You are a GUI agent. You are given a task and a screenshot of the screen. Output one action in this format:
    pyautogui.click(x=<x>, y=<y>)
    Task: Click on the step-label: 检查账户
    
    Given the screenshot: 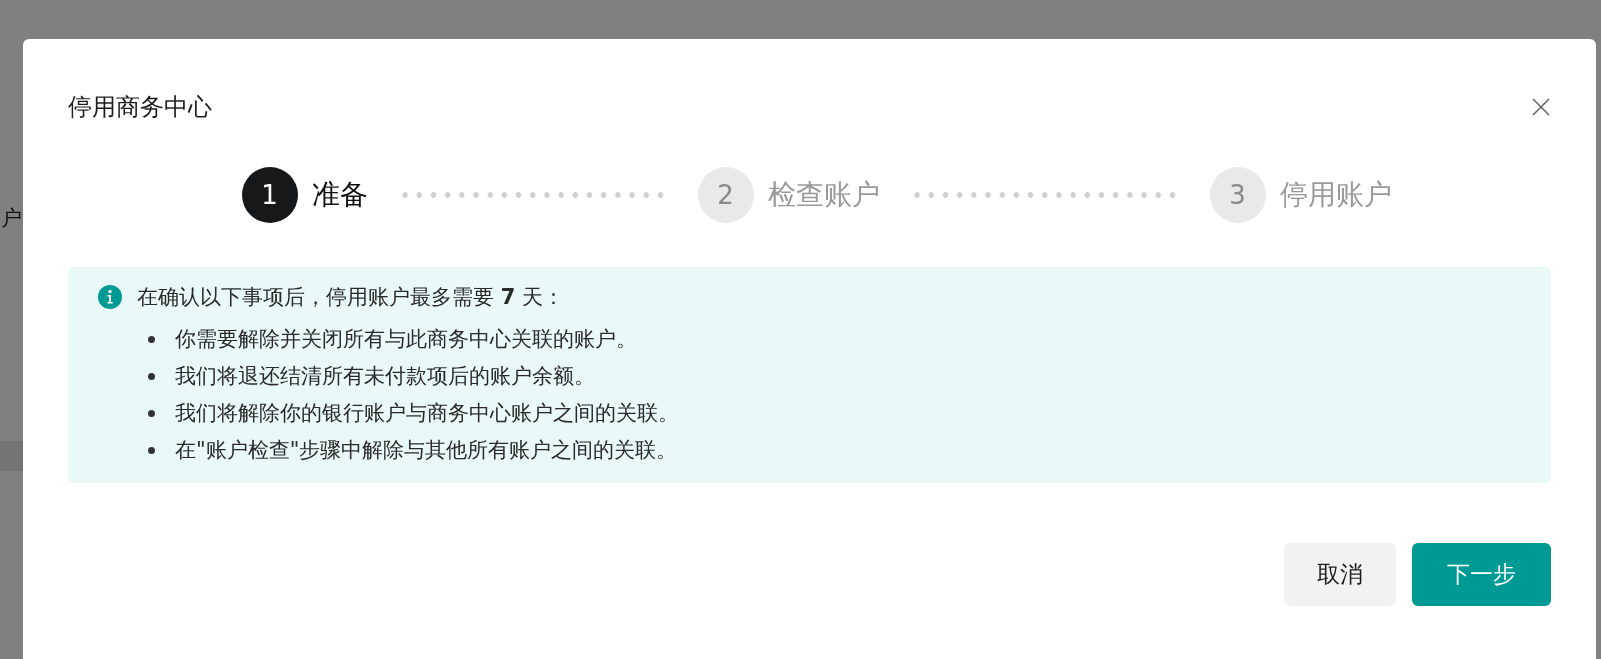 What is the action you would take?
    pyautogui.click(x=823, y=195)
    